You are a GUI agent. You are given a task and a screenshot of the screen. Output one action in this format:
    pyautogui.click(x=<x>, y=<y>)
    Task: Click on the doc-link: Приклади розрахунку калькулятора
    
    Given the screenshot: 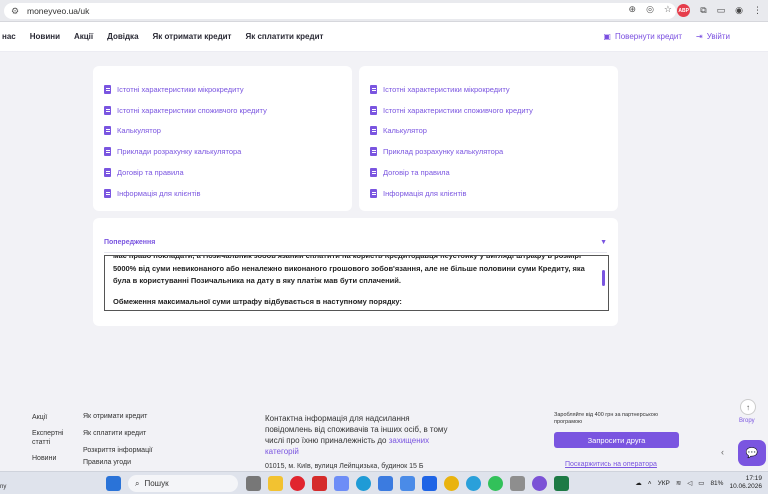 What is the action you would take?
    pyautogui.click(x=228, y=151)
    